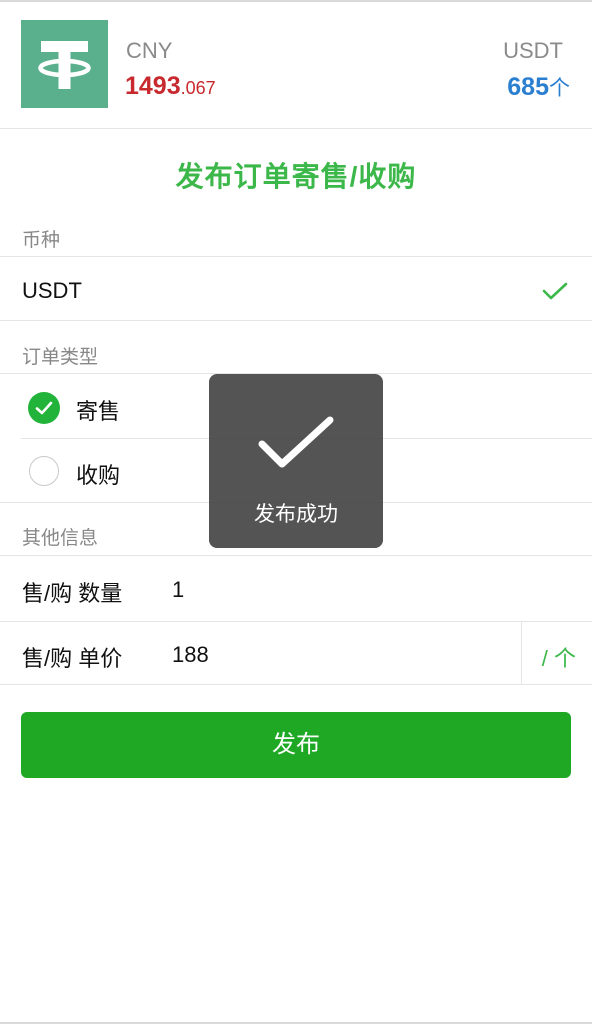  Describe the element at coordinates (178, 590) in the screenshot. I see `quantity-input: 1` at that location.